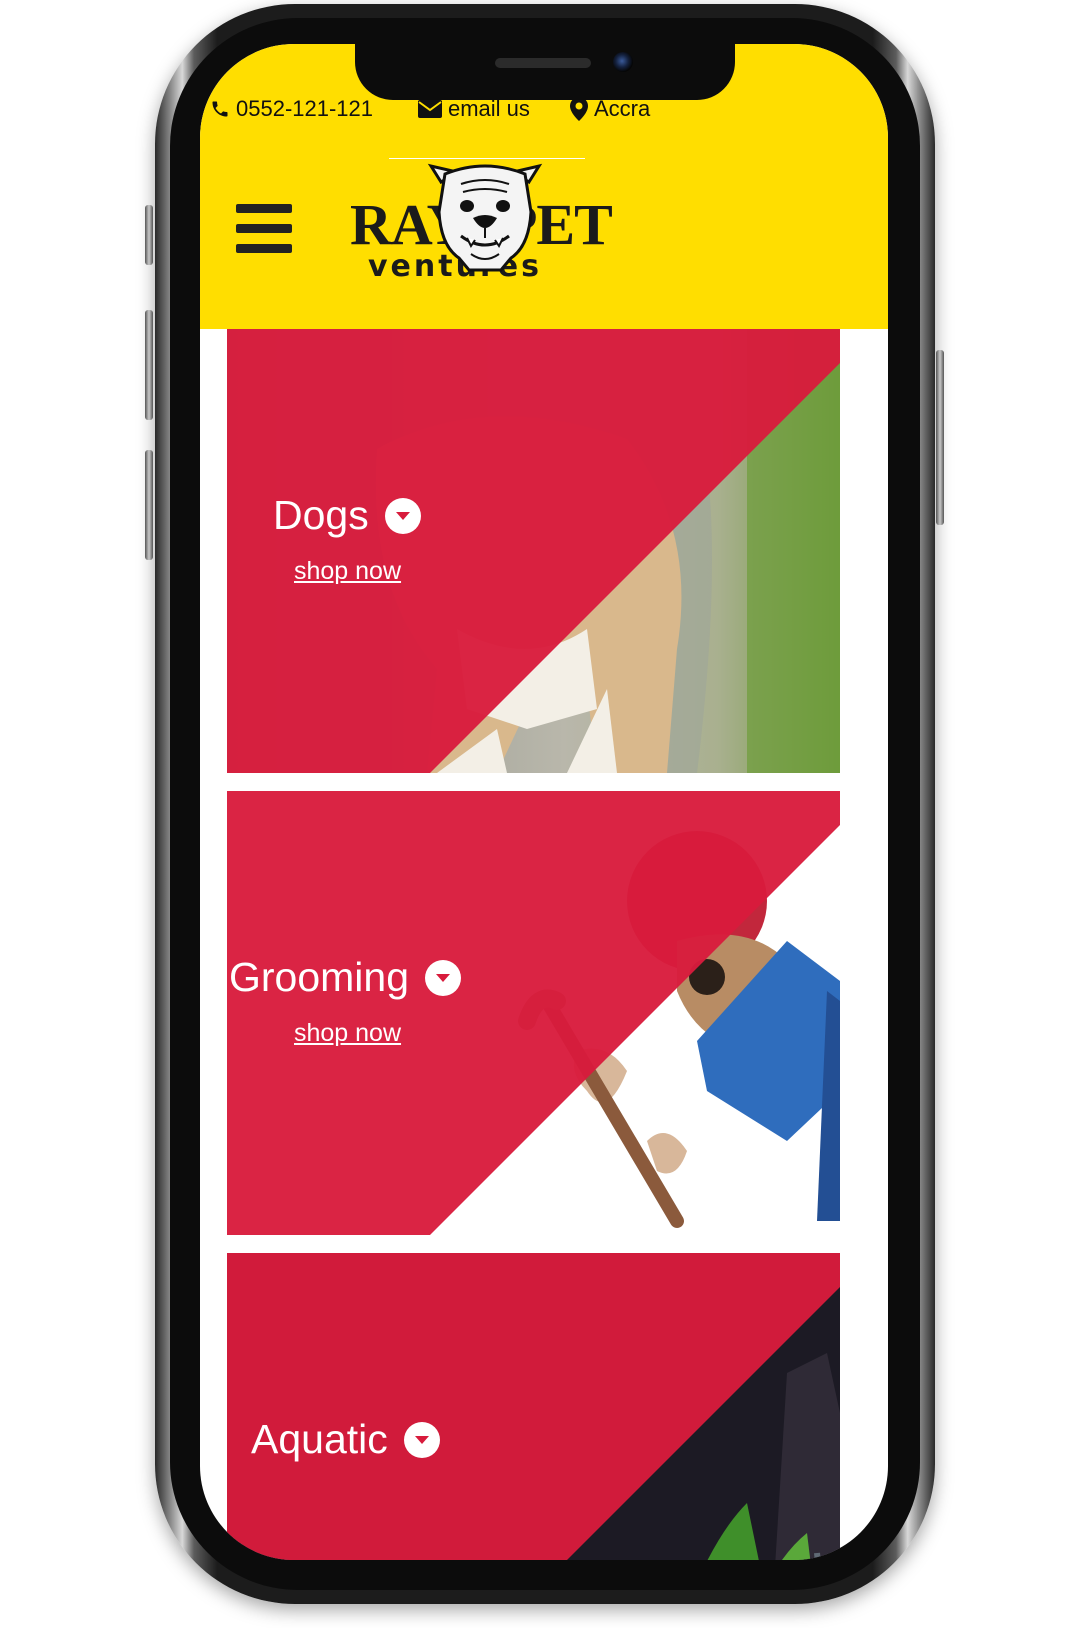  Describe the element at coordinates (545, 72) in the screenshot. I see `phone-notch` at that location.